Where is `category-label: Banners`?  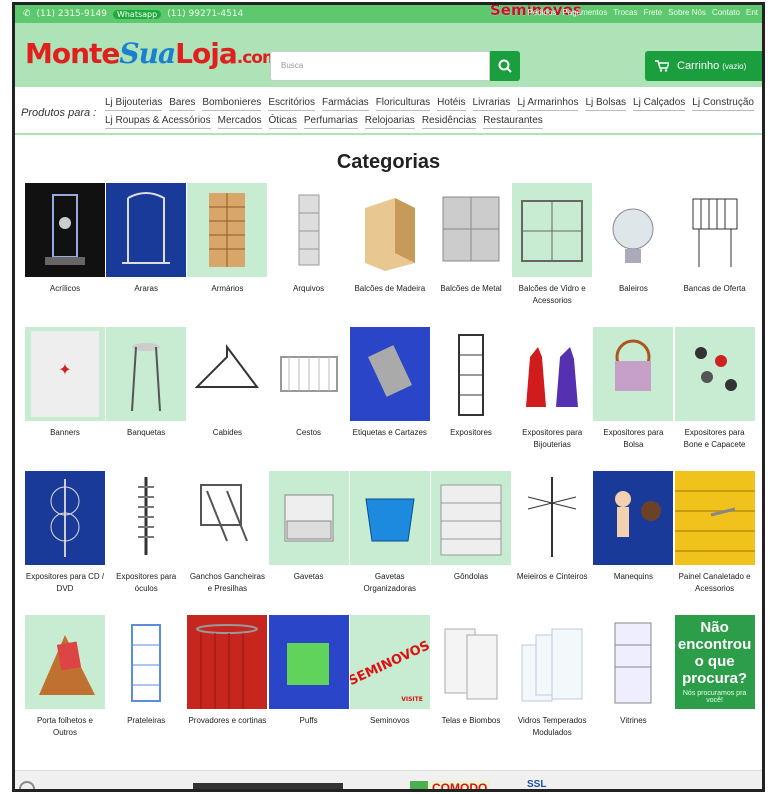 category-label: Banners is located at coordinates (65, 433).